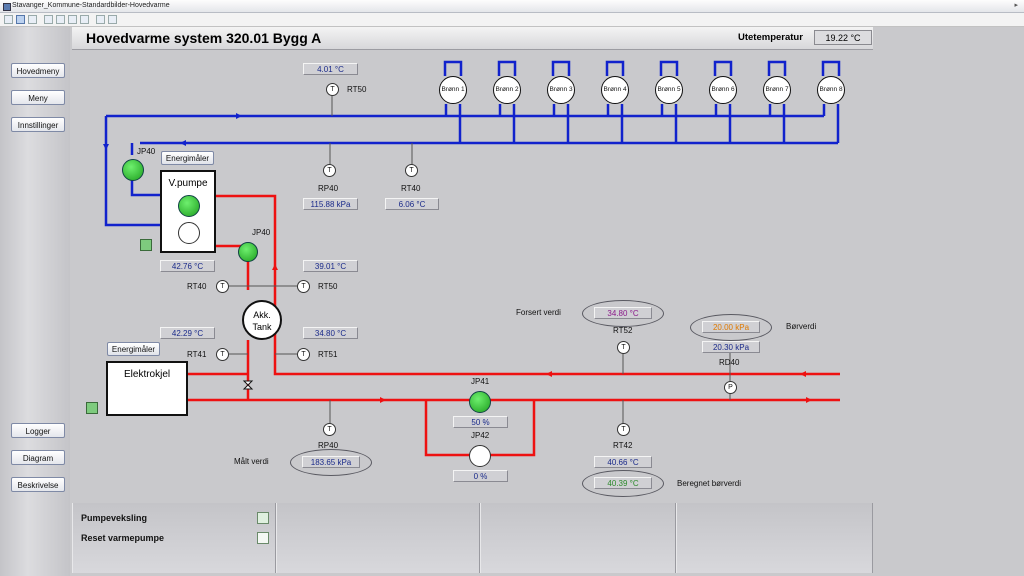  What do you see at coordinates (92, 408) in the screenshot?
I see `boiler-trend-icon` at bounding box center [92, 408].